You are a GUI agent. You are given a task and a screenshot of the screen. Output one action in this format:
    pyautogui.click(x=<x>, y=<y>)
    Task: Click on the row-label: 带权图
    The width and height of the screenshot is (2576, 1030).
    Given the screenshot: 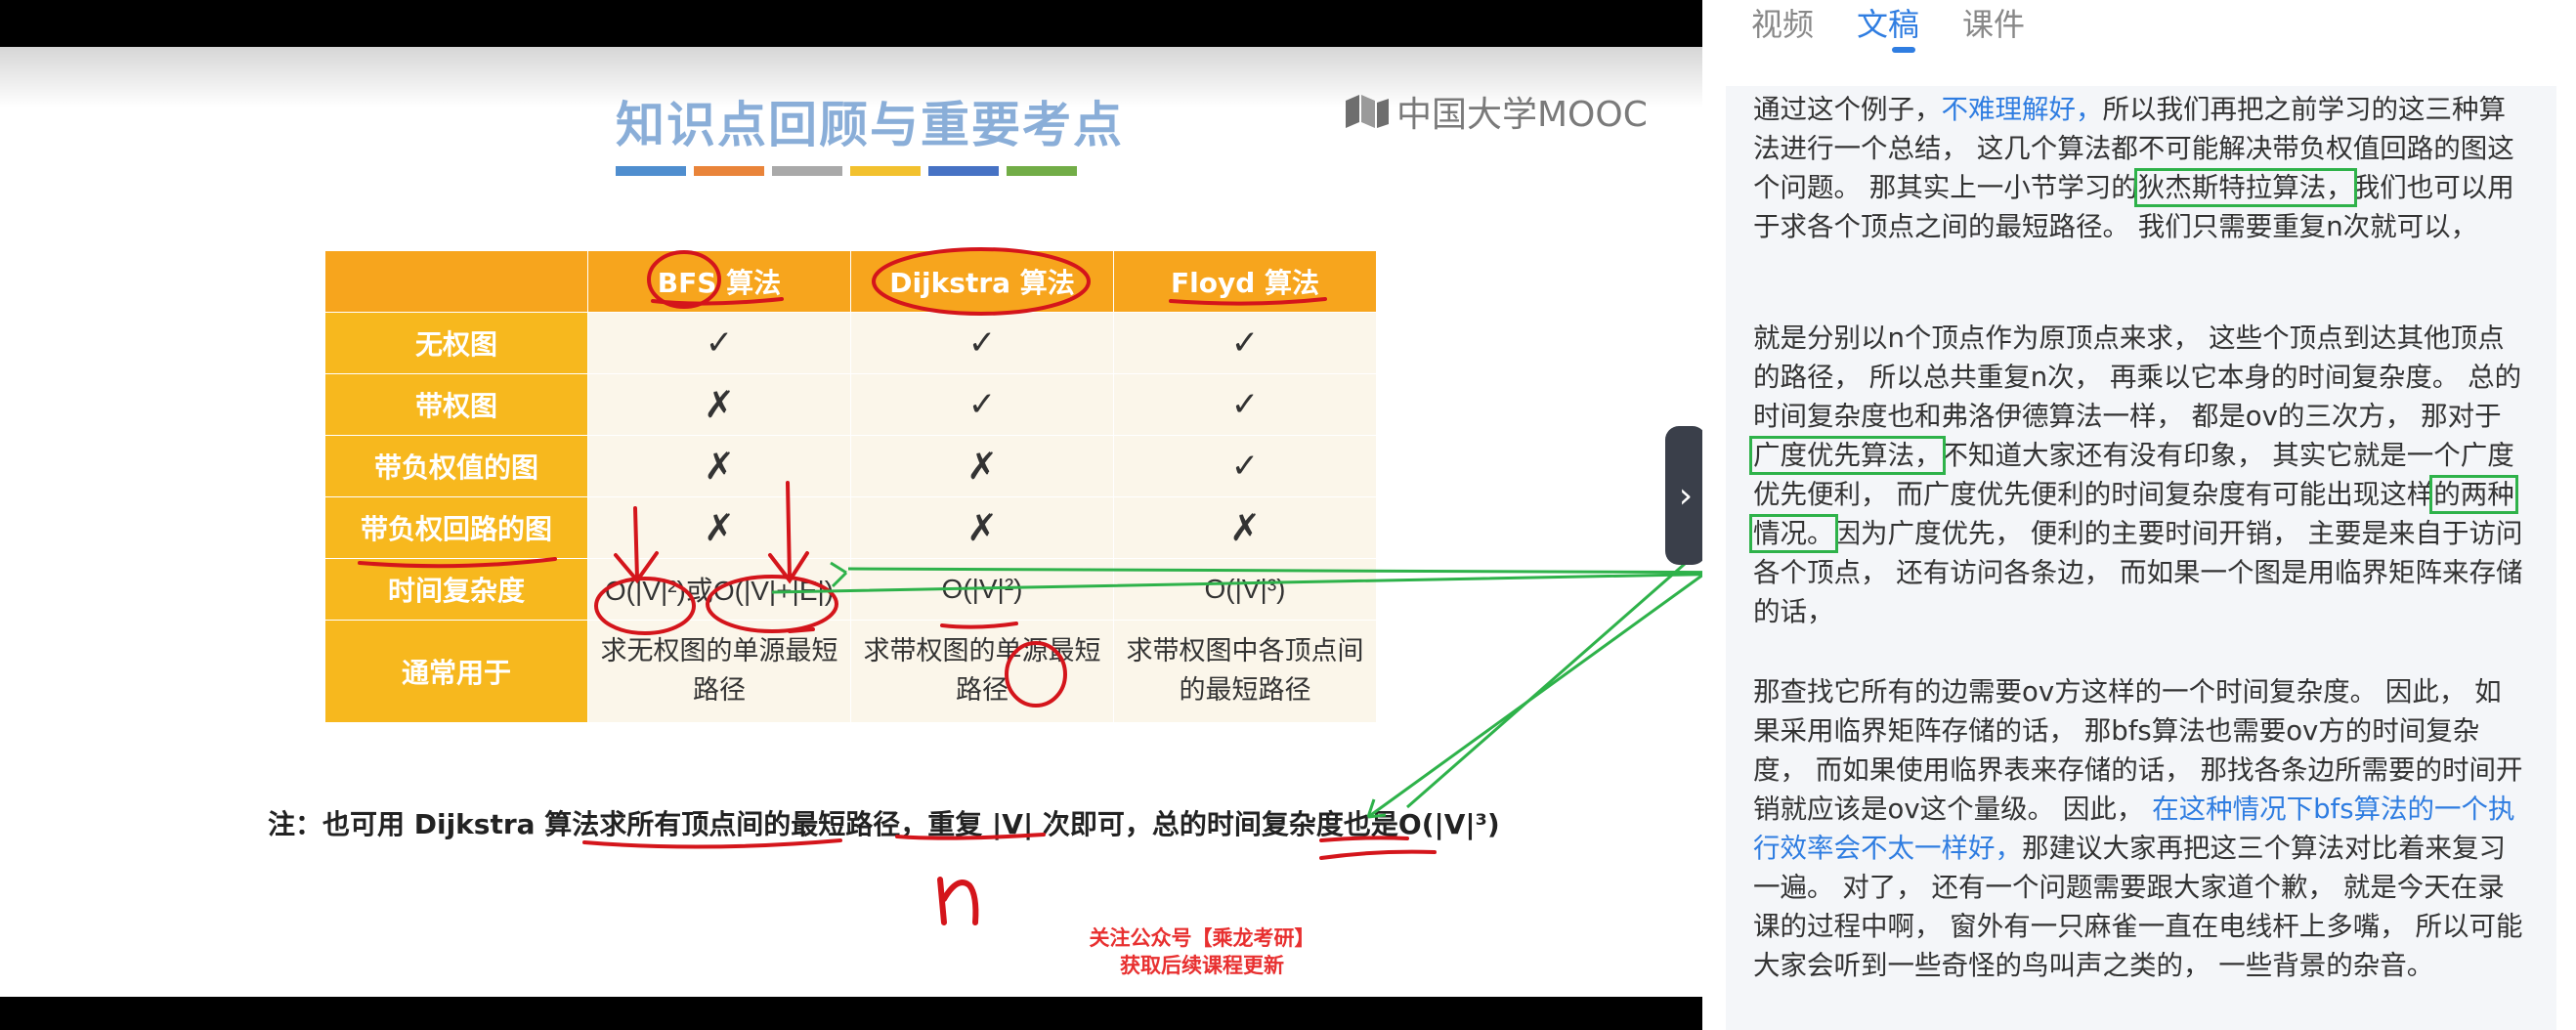 What is the action you would take?
    pyautogui.click(x=456, y=404)
    